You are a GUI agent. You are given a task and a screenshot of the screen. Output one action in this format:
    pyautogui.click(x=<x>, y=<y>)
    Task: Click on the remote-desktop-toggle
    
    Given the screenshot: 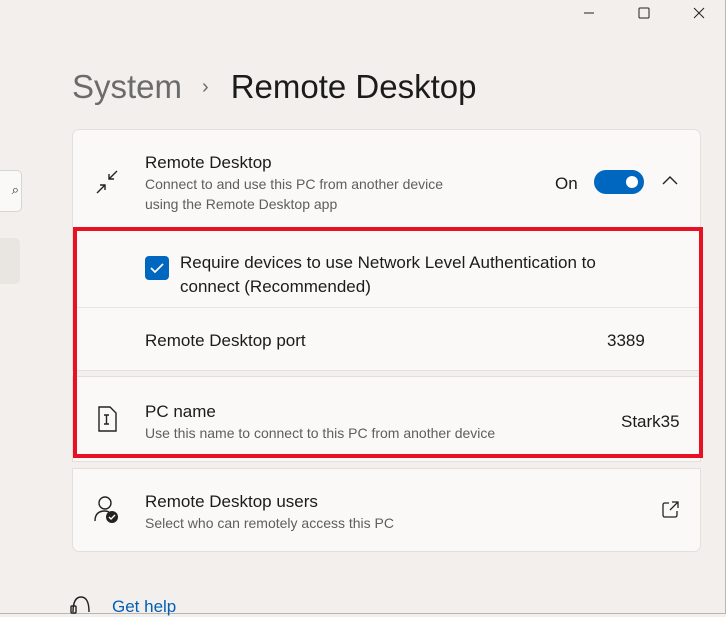 What is the action you would take?
    pyautogui.click(x=619, y=182)
    